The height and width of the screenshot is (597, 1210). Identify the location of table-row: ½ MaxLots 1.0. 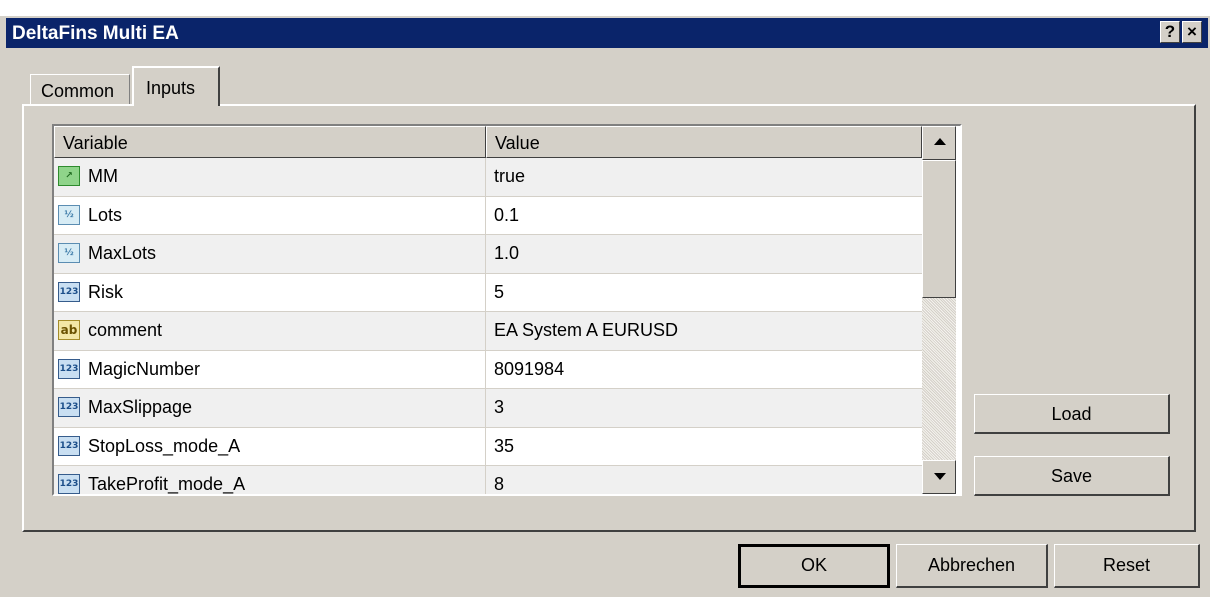
(488, 254).